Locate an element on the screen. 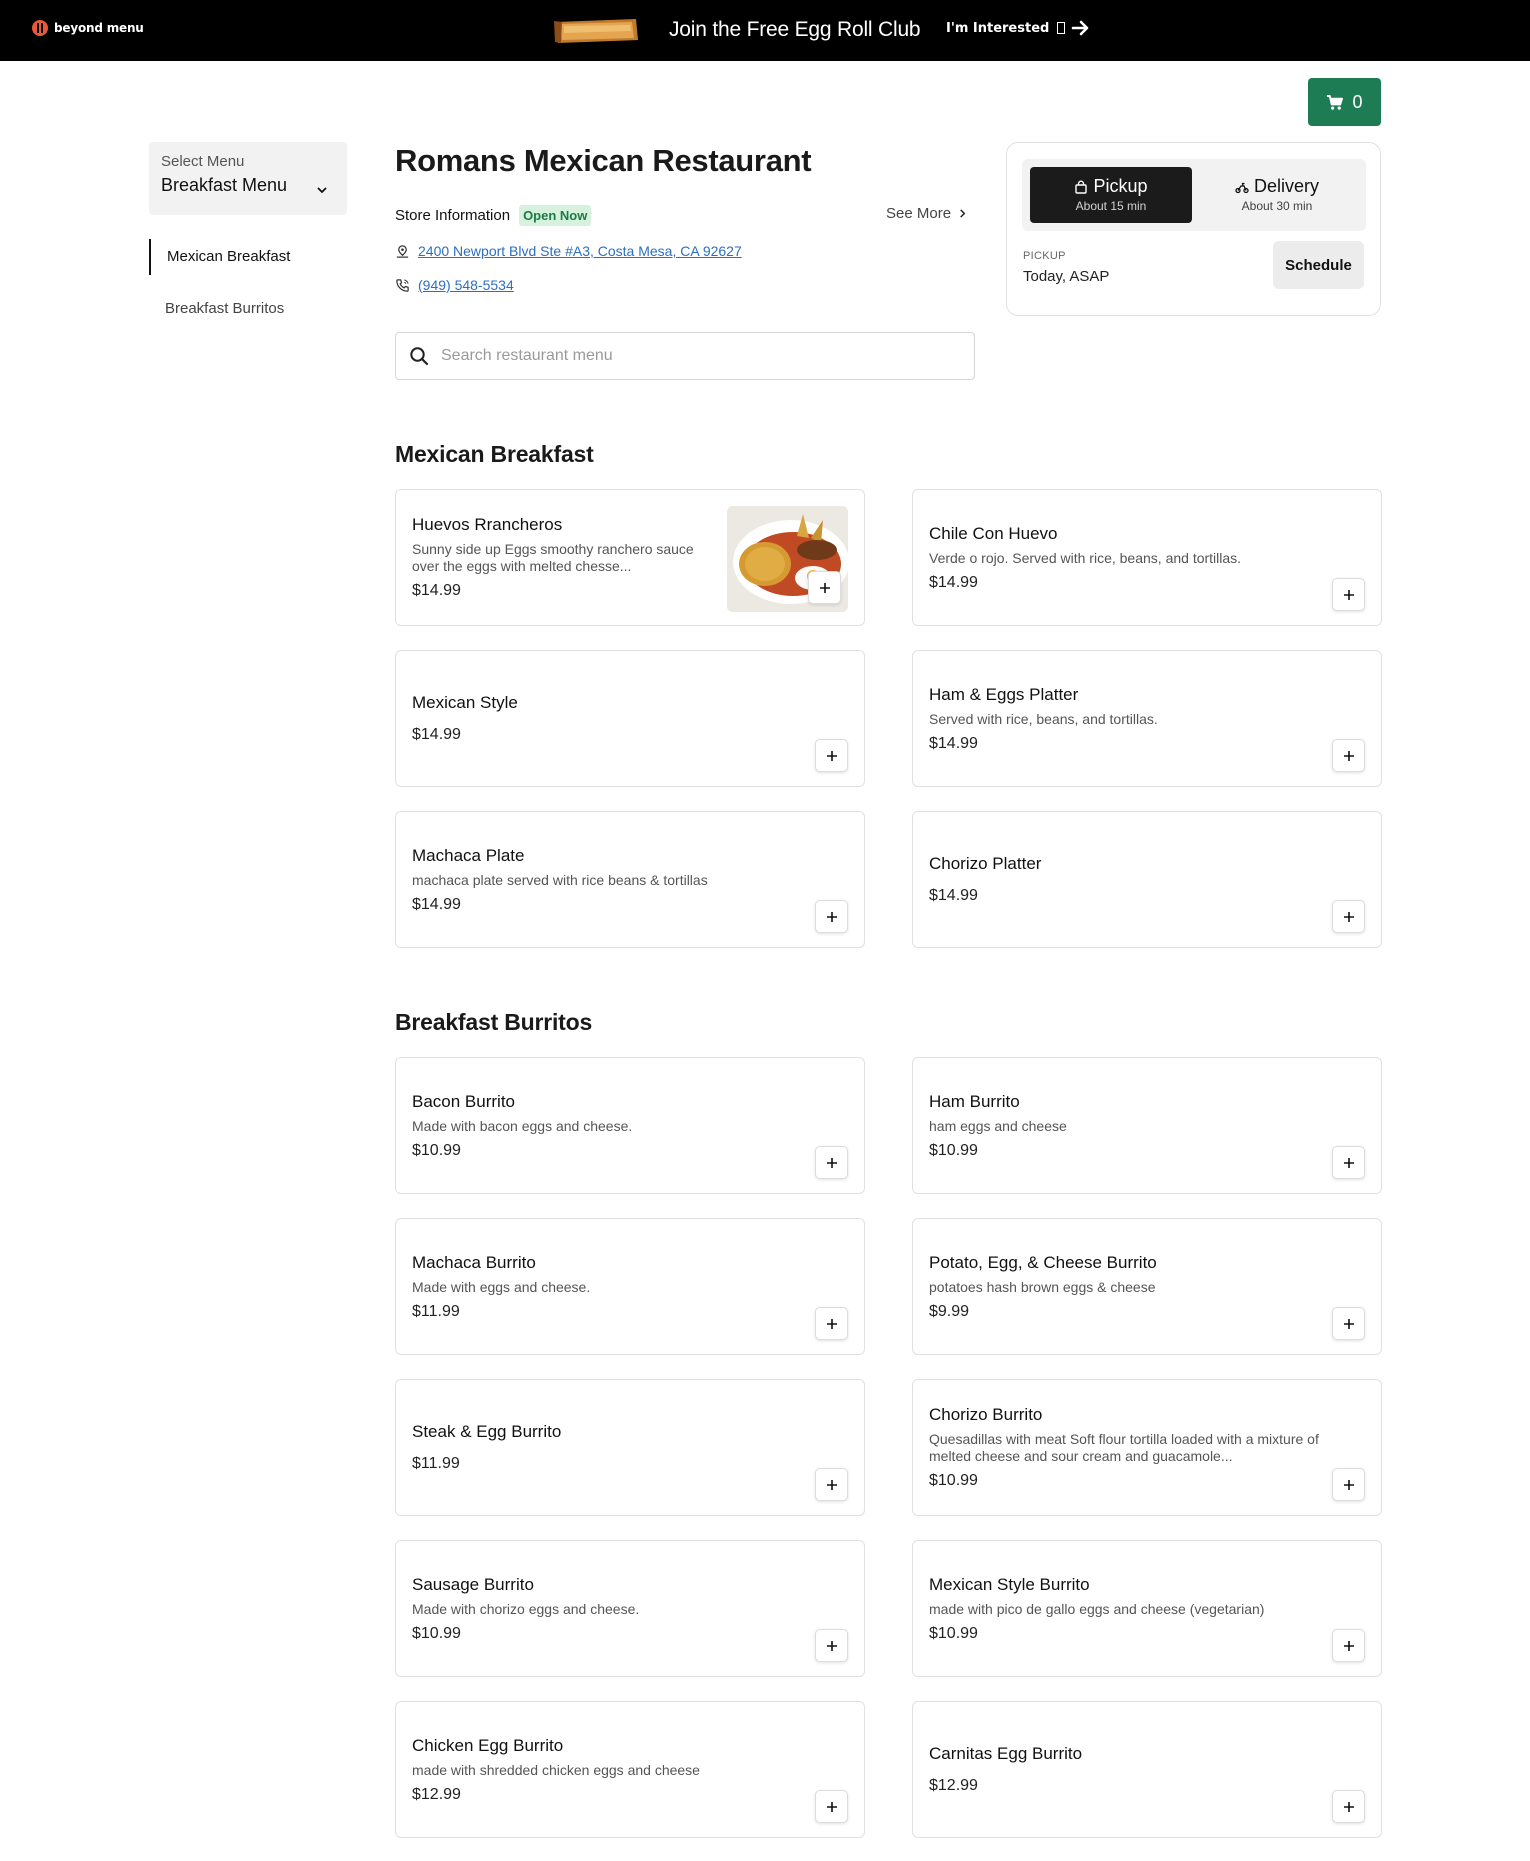 The height and width of the screenshot is (1861, 1530). menu-select-value: Breakfast Menu is located at coordinates (224, 185).